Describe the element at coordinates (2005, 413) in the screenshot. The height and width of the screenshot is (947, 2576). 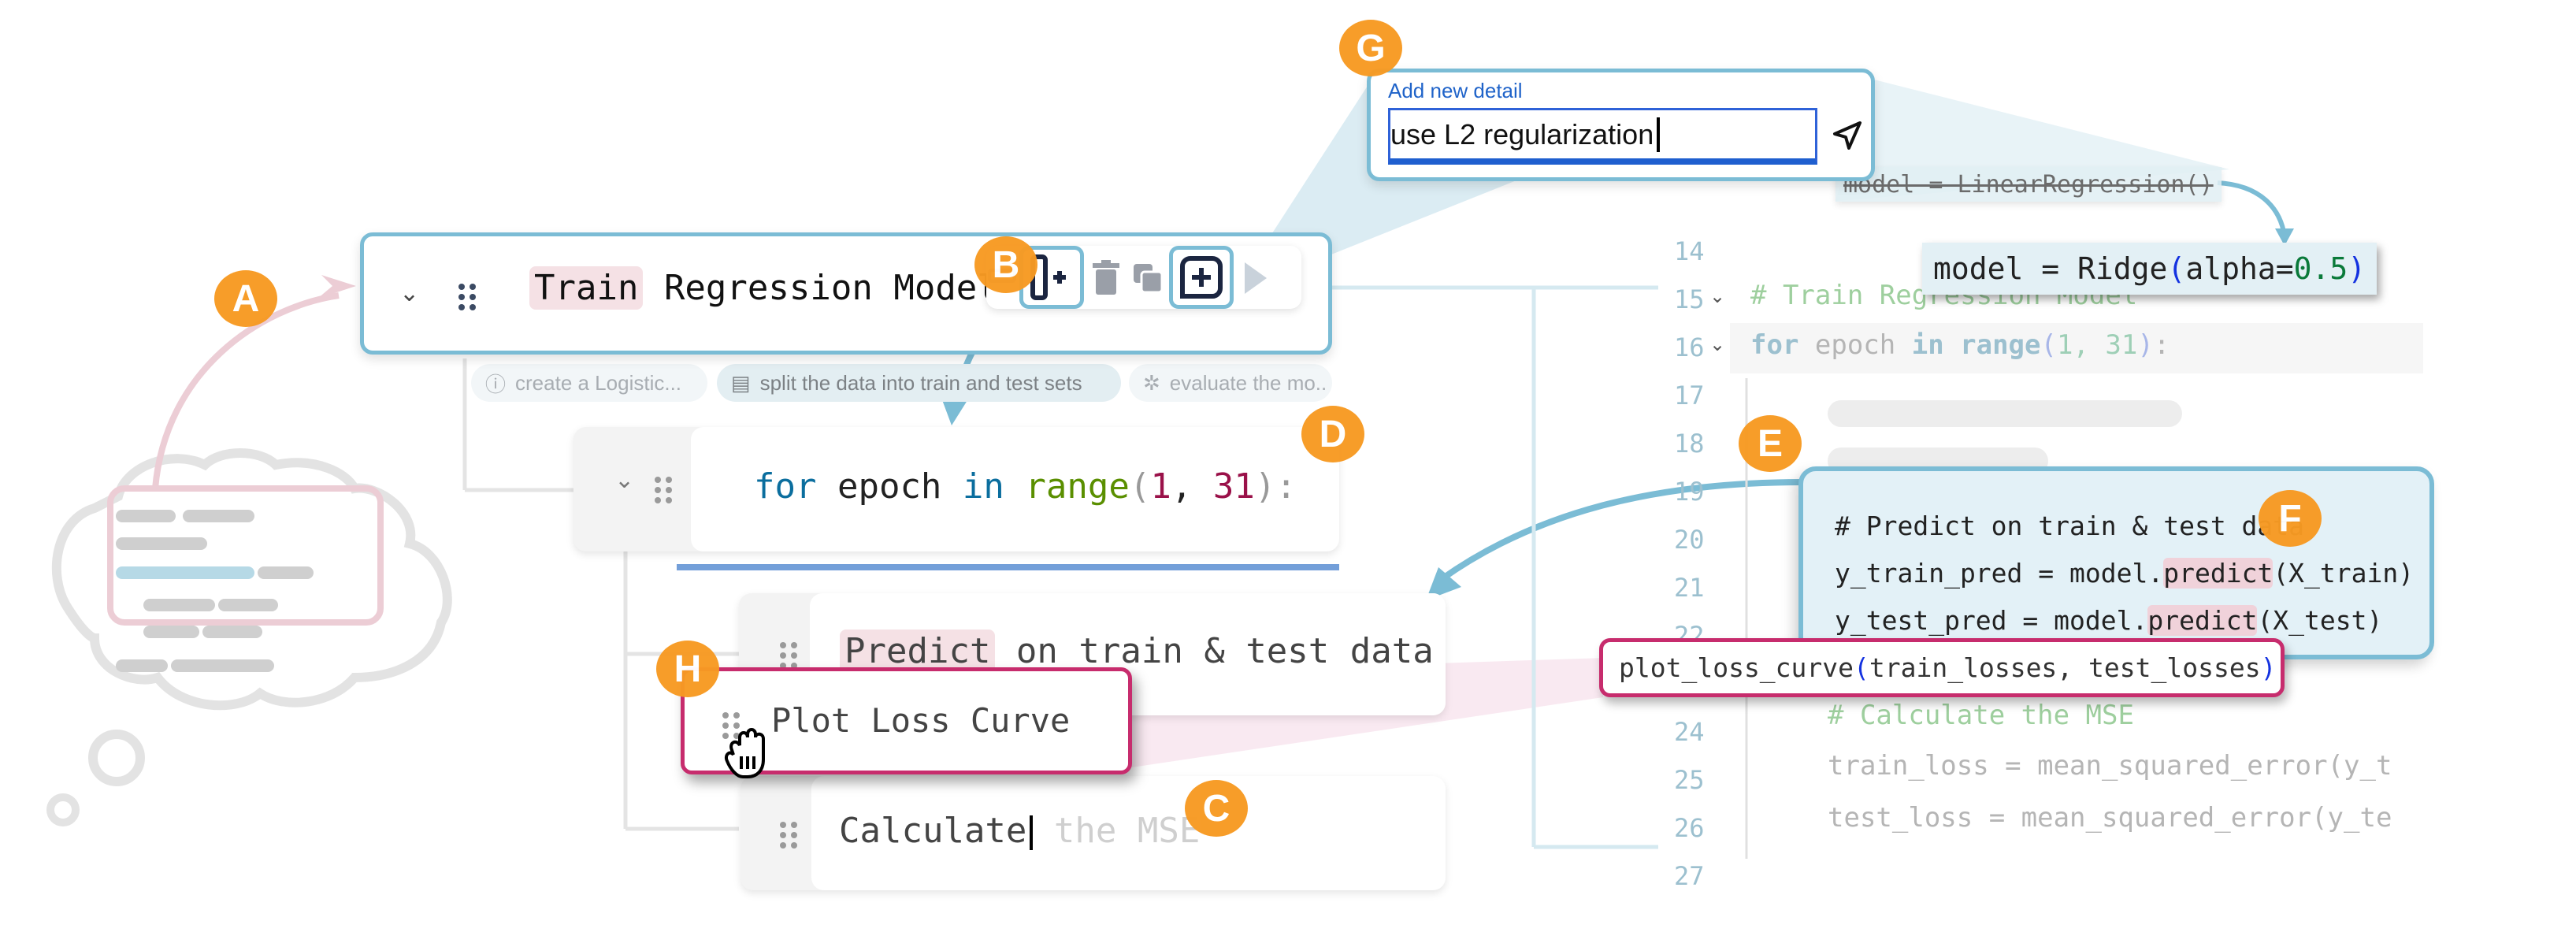
I see `loading-placeholder` at that location.